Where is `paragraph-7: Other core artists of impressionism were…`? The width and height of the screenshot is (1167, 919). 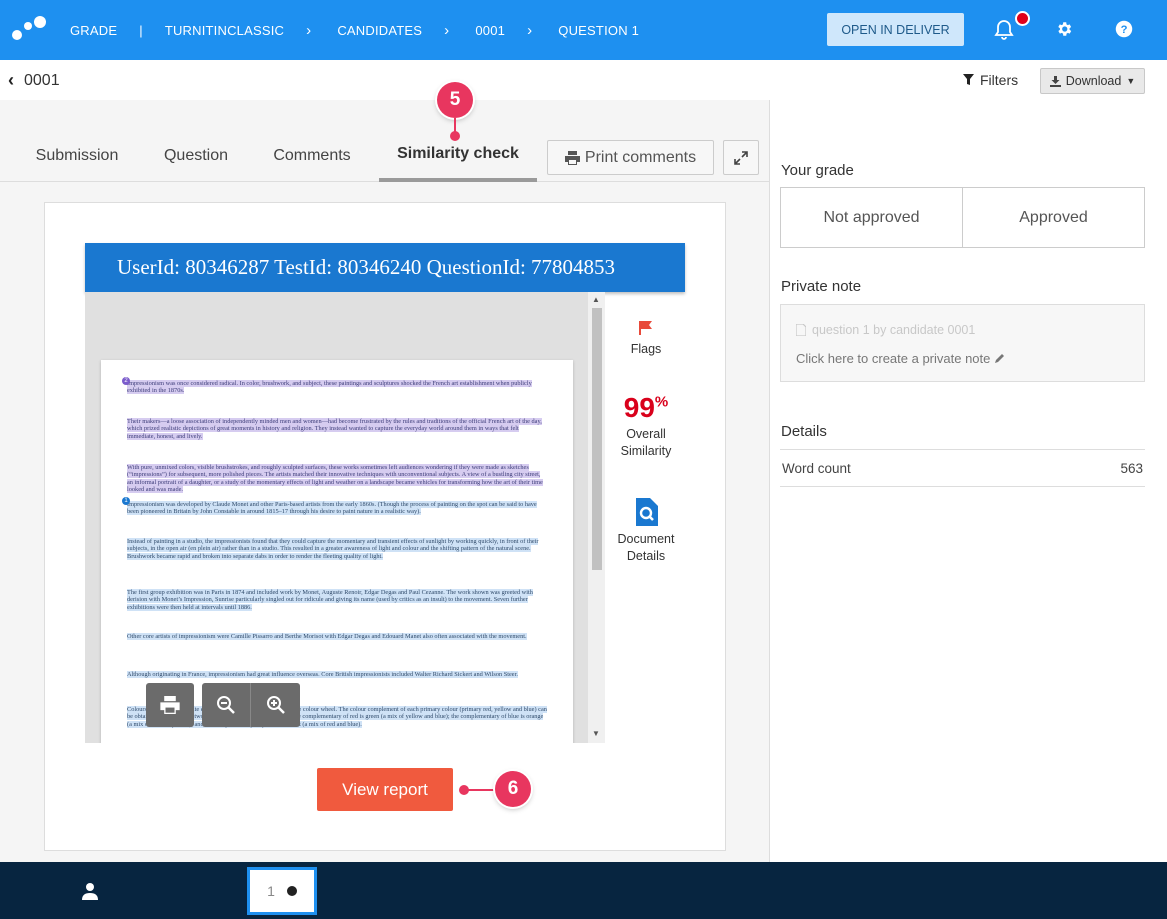 paragraph-7: Other core artists of impressionism were… is located at coordinates (327, 636).